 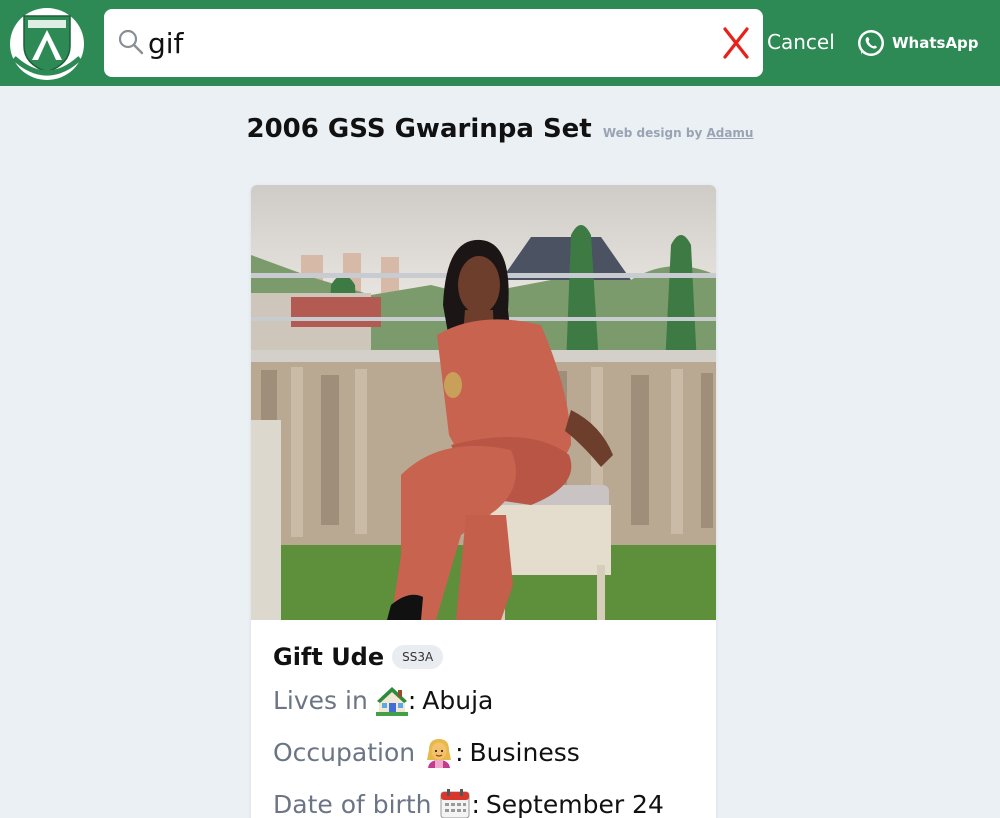 I want to click on search-icon, so click(x=131, y=42).